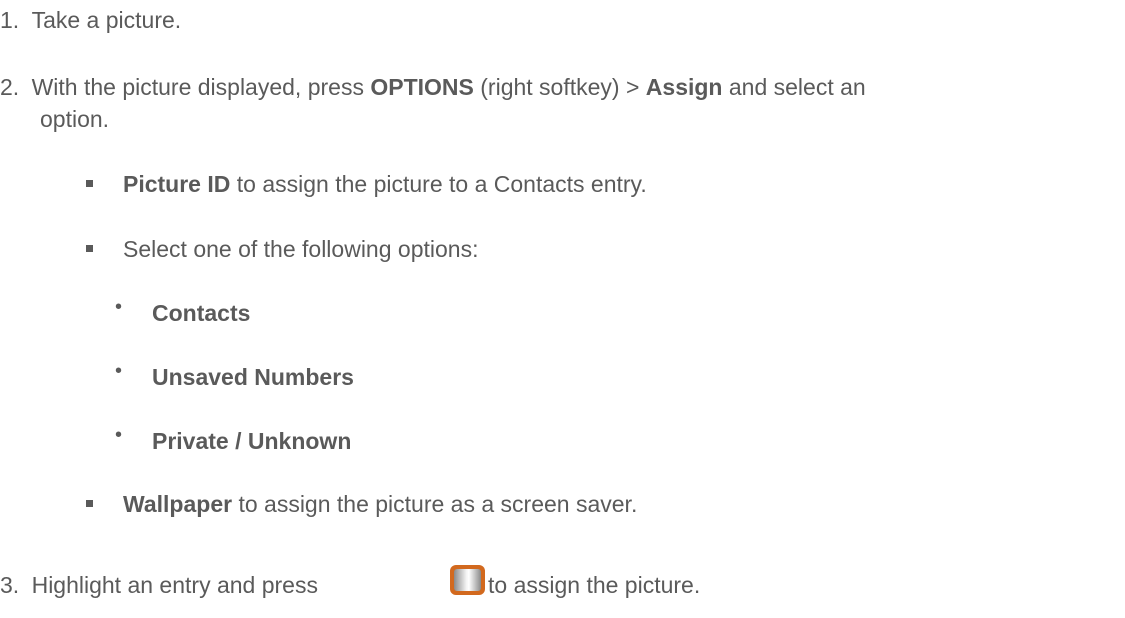 The width and height of the screenshot is (1125, 618). I want to click on sub-item-wallpaper-bold: Wallpaper, so click(178, 504).